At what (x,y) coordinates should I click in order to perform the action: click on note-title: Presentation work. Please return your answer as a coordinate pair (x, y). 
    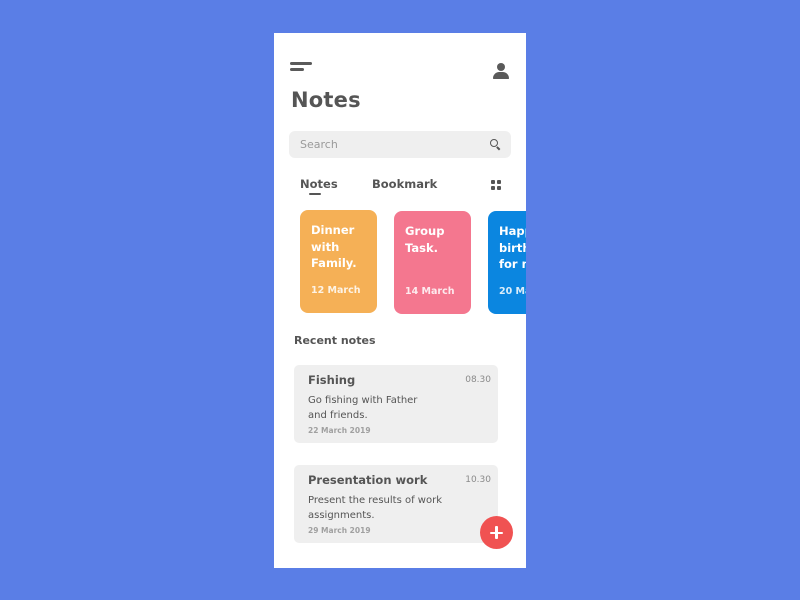
    Looking at the image, I should click on (368, 480).